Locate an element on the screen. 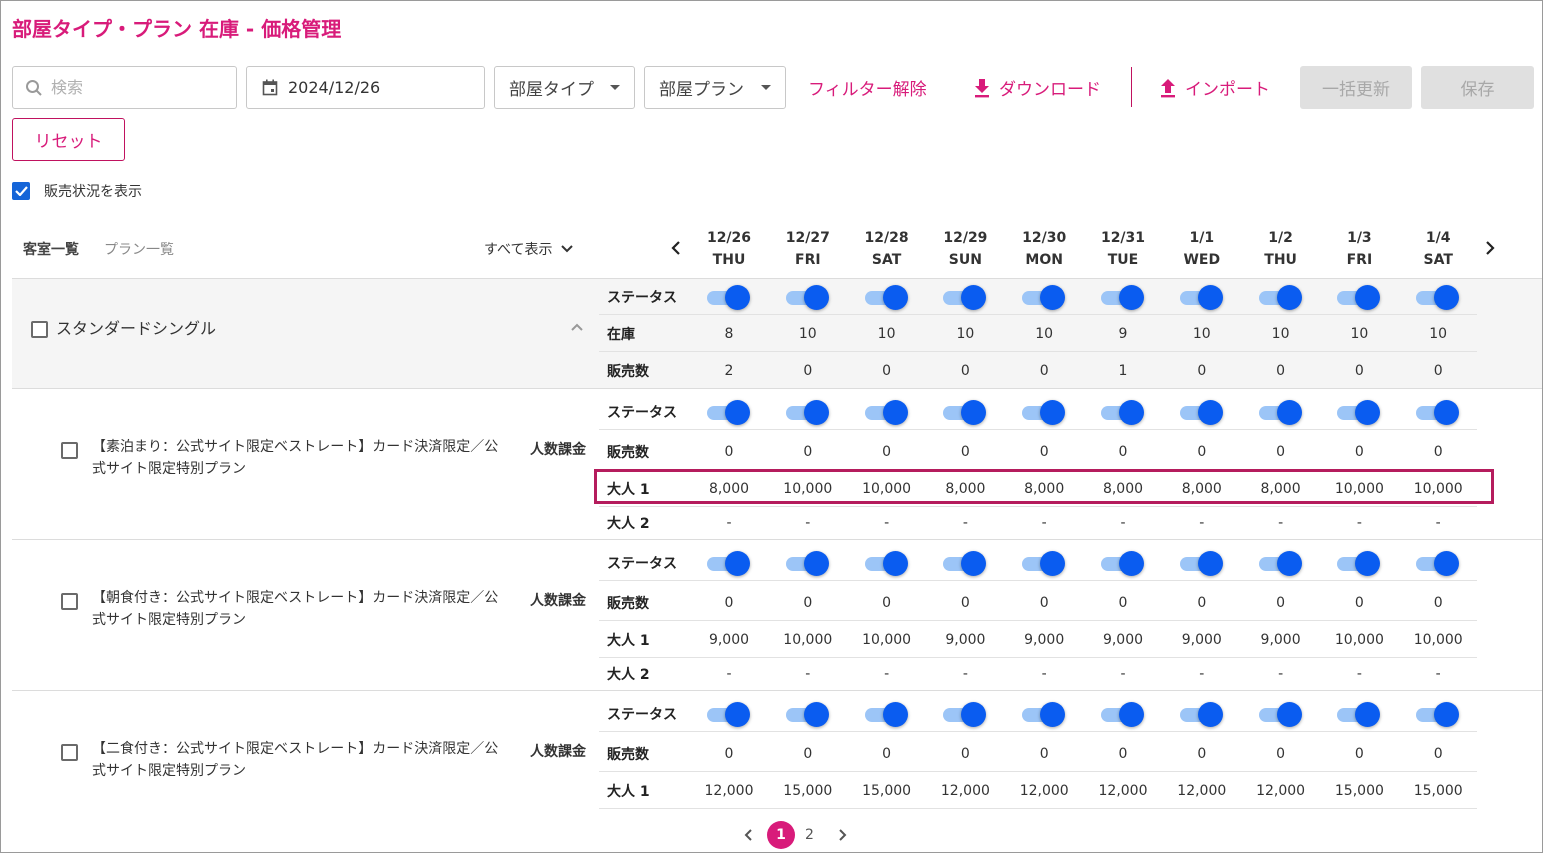 The height and width of the screenshot is (855, 1545). search-box is located at coordinates (124, 87).